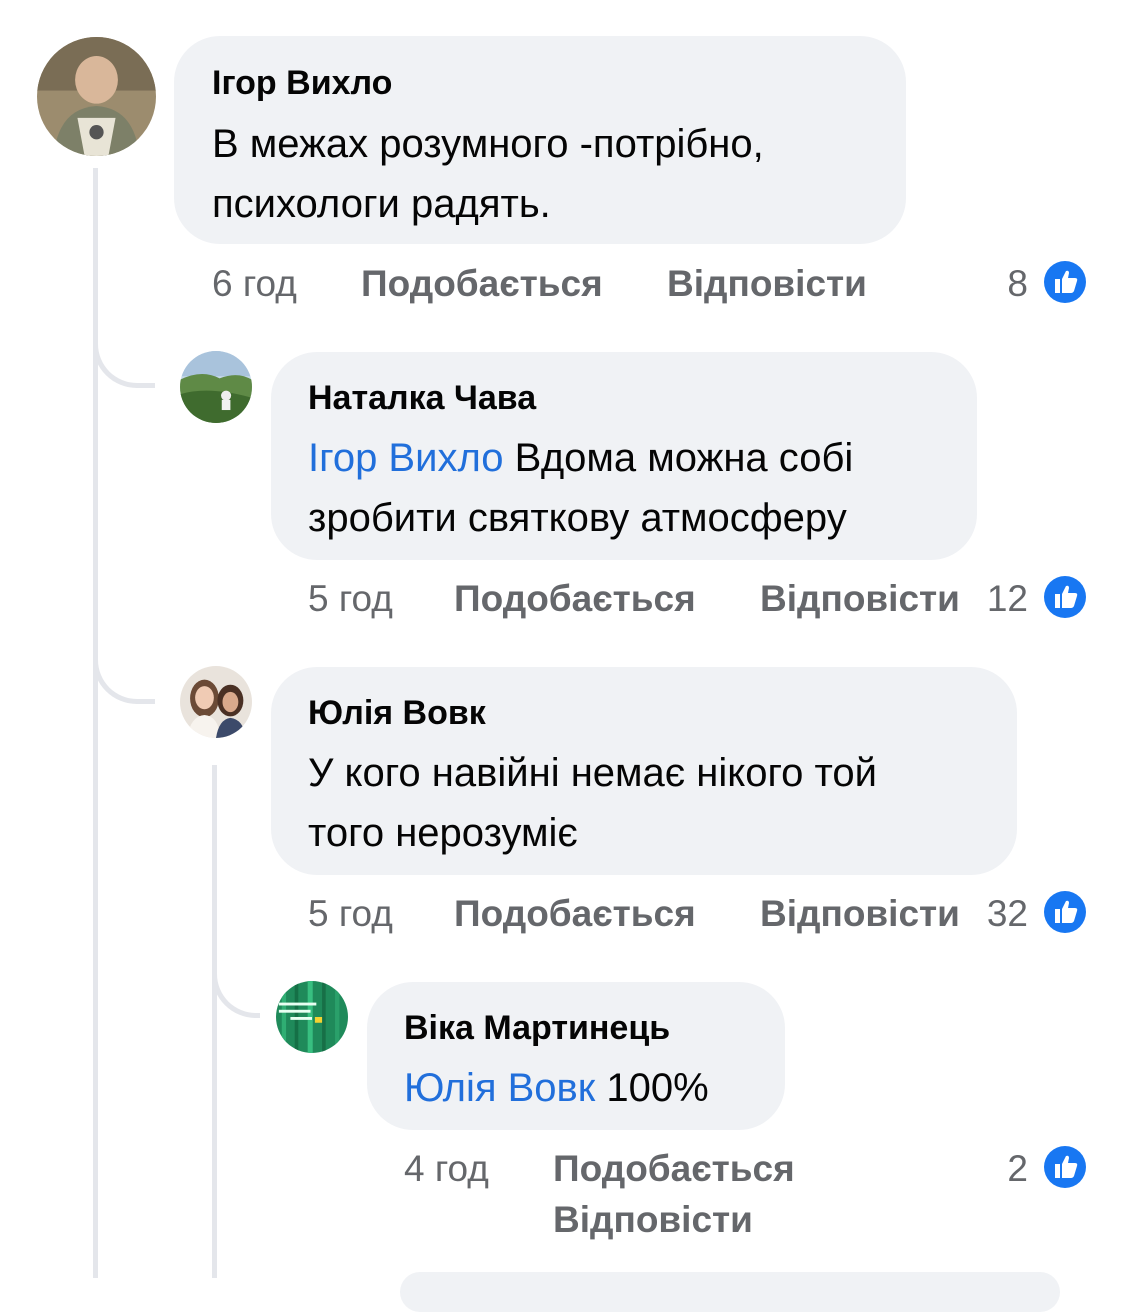  What do you see at coordinates (678, 458) in the screenshot?
I see `comment-text: Вдома можна собі` at bounding box center [678, 458].